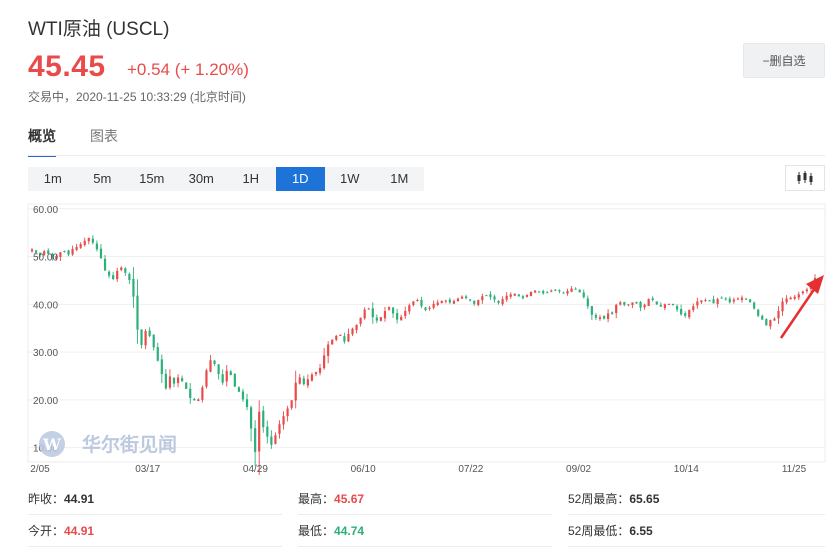 This screenshot has width=838, height=558. Describe the element at coordinates (45, 210) in the screenshot. I see `y-tick-label: 60.00` at that location.